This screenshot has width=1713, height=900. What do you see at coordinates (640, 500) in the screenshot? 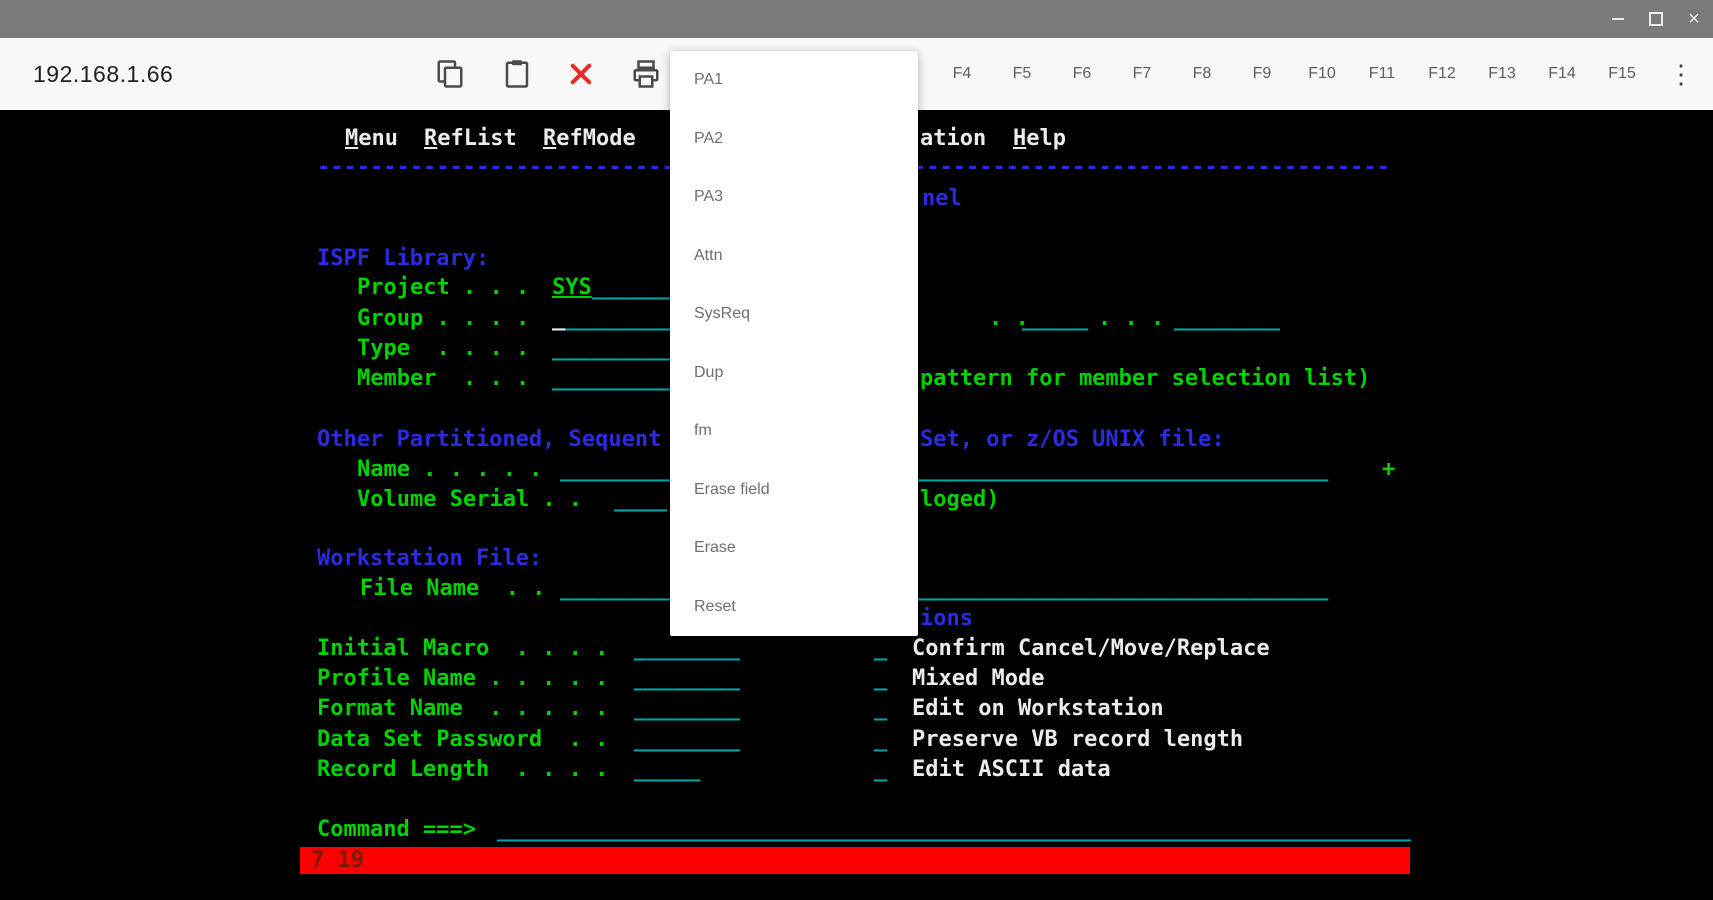
I see `volume-serial-field: ____` at bounding box center [640, 500].